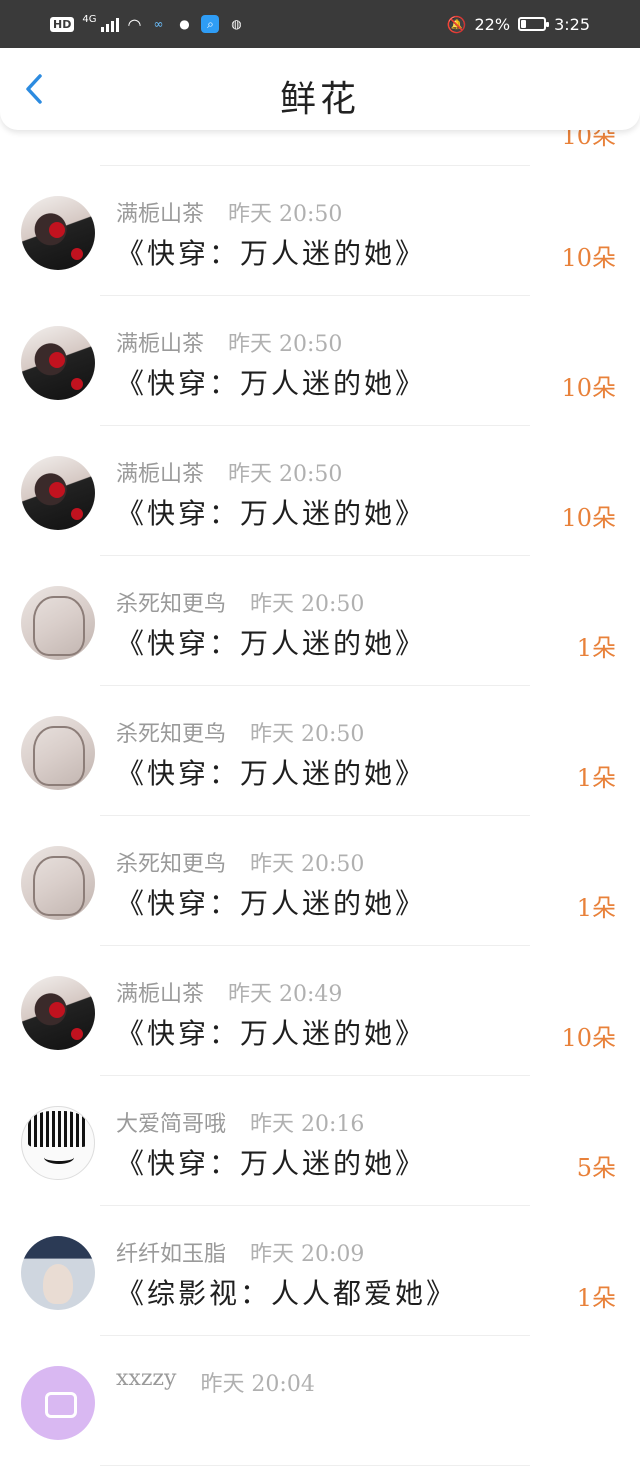 The width and height of the screenshot is (640, 1466). Describe the element at coordinates (89, 19) in the screenshot. I see `network-type: 4G` at that location.